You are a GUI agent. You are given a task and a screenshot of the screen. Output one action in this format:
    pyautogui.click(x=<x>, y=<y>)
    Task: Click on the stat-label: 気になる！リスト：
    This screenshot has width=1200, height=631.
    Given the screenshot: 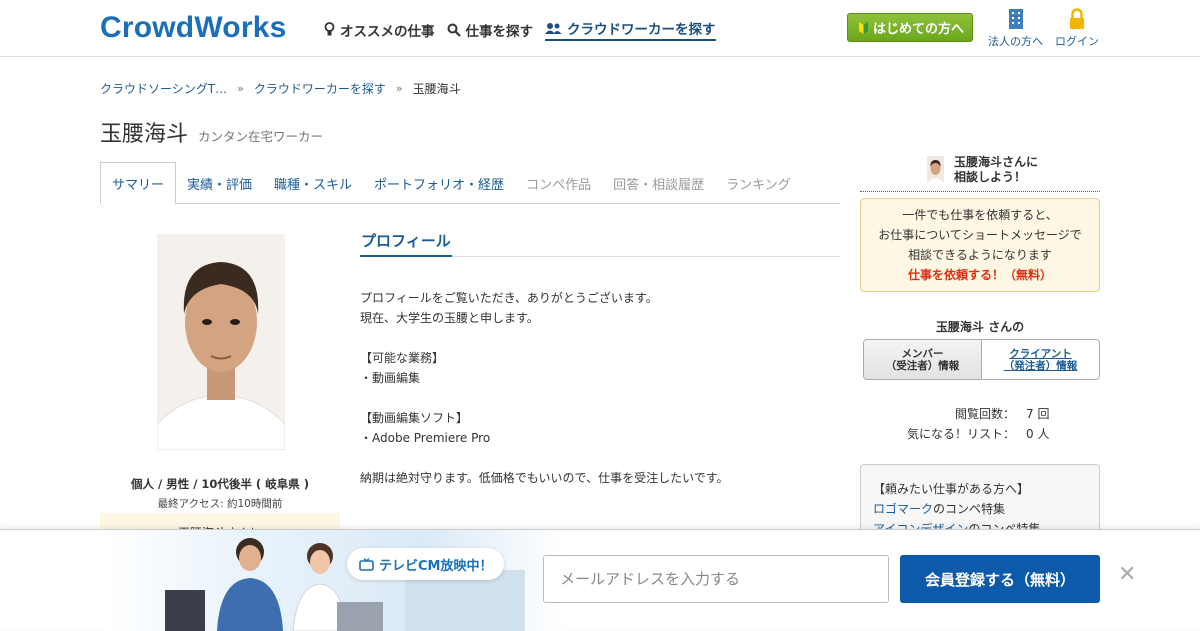 What is the action you would take?
    pyautogui.click(x=960, y=434)
    